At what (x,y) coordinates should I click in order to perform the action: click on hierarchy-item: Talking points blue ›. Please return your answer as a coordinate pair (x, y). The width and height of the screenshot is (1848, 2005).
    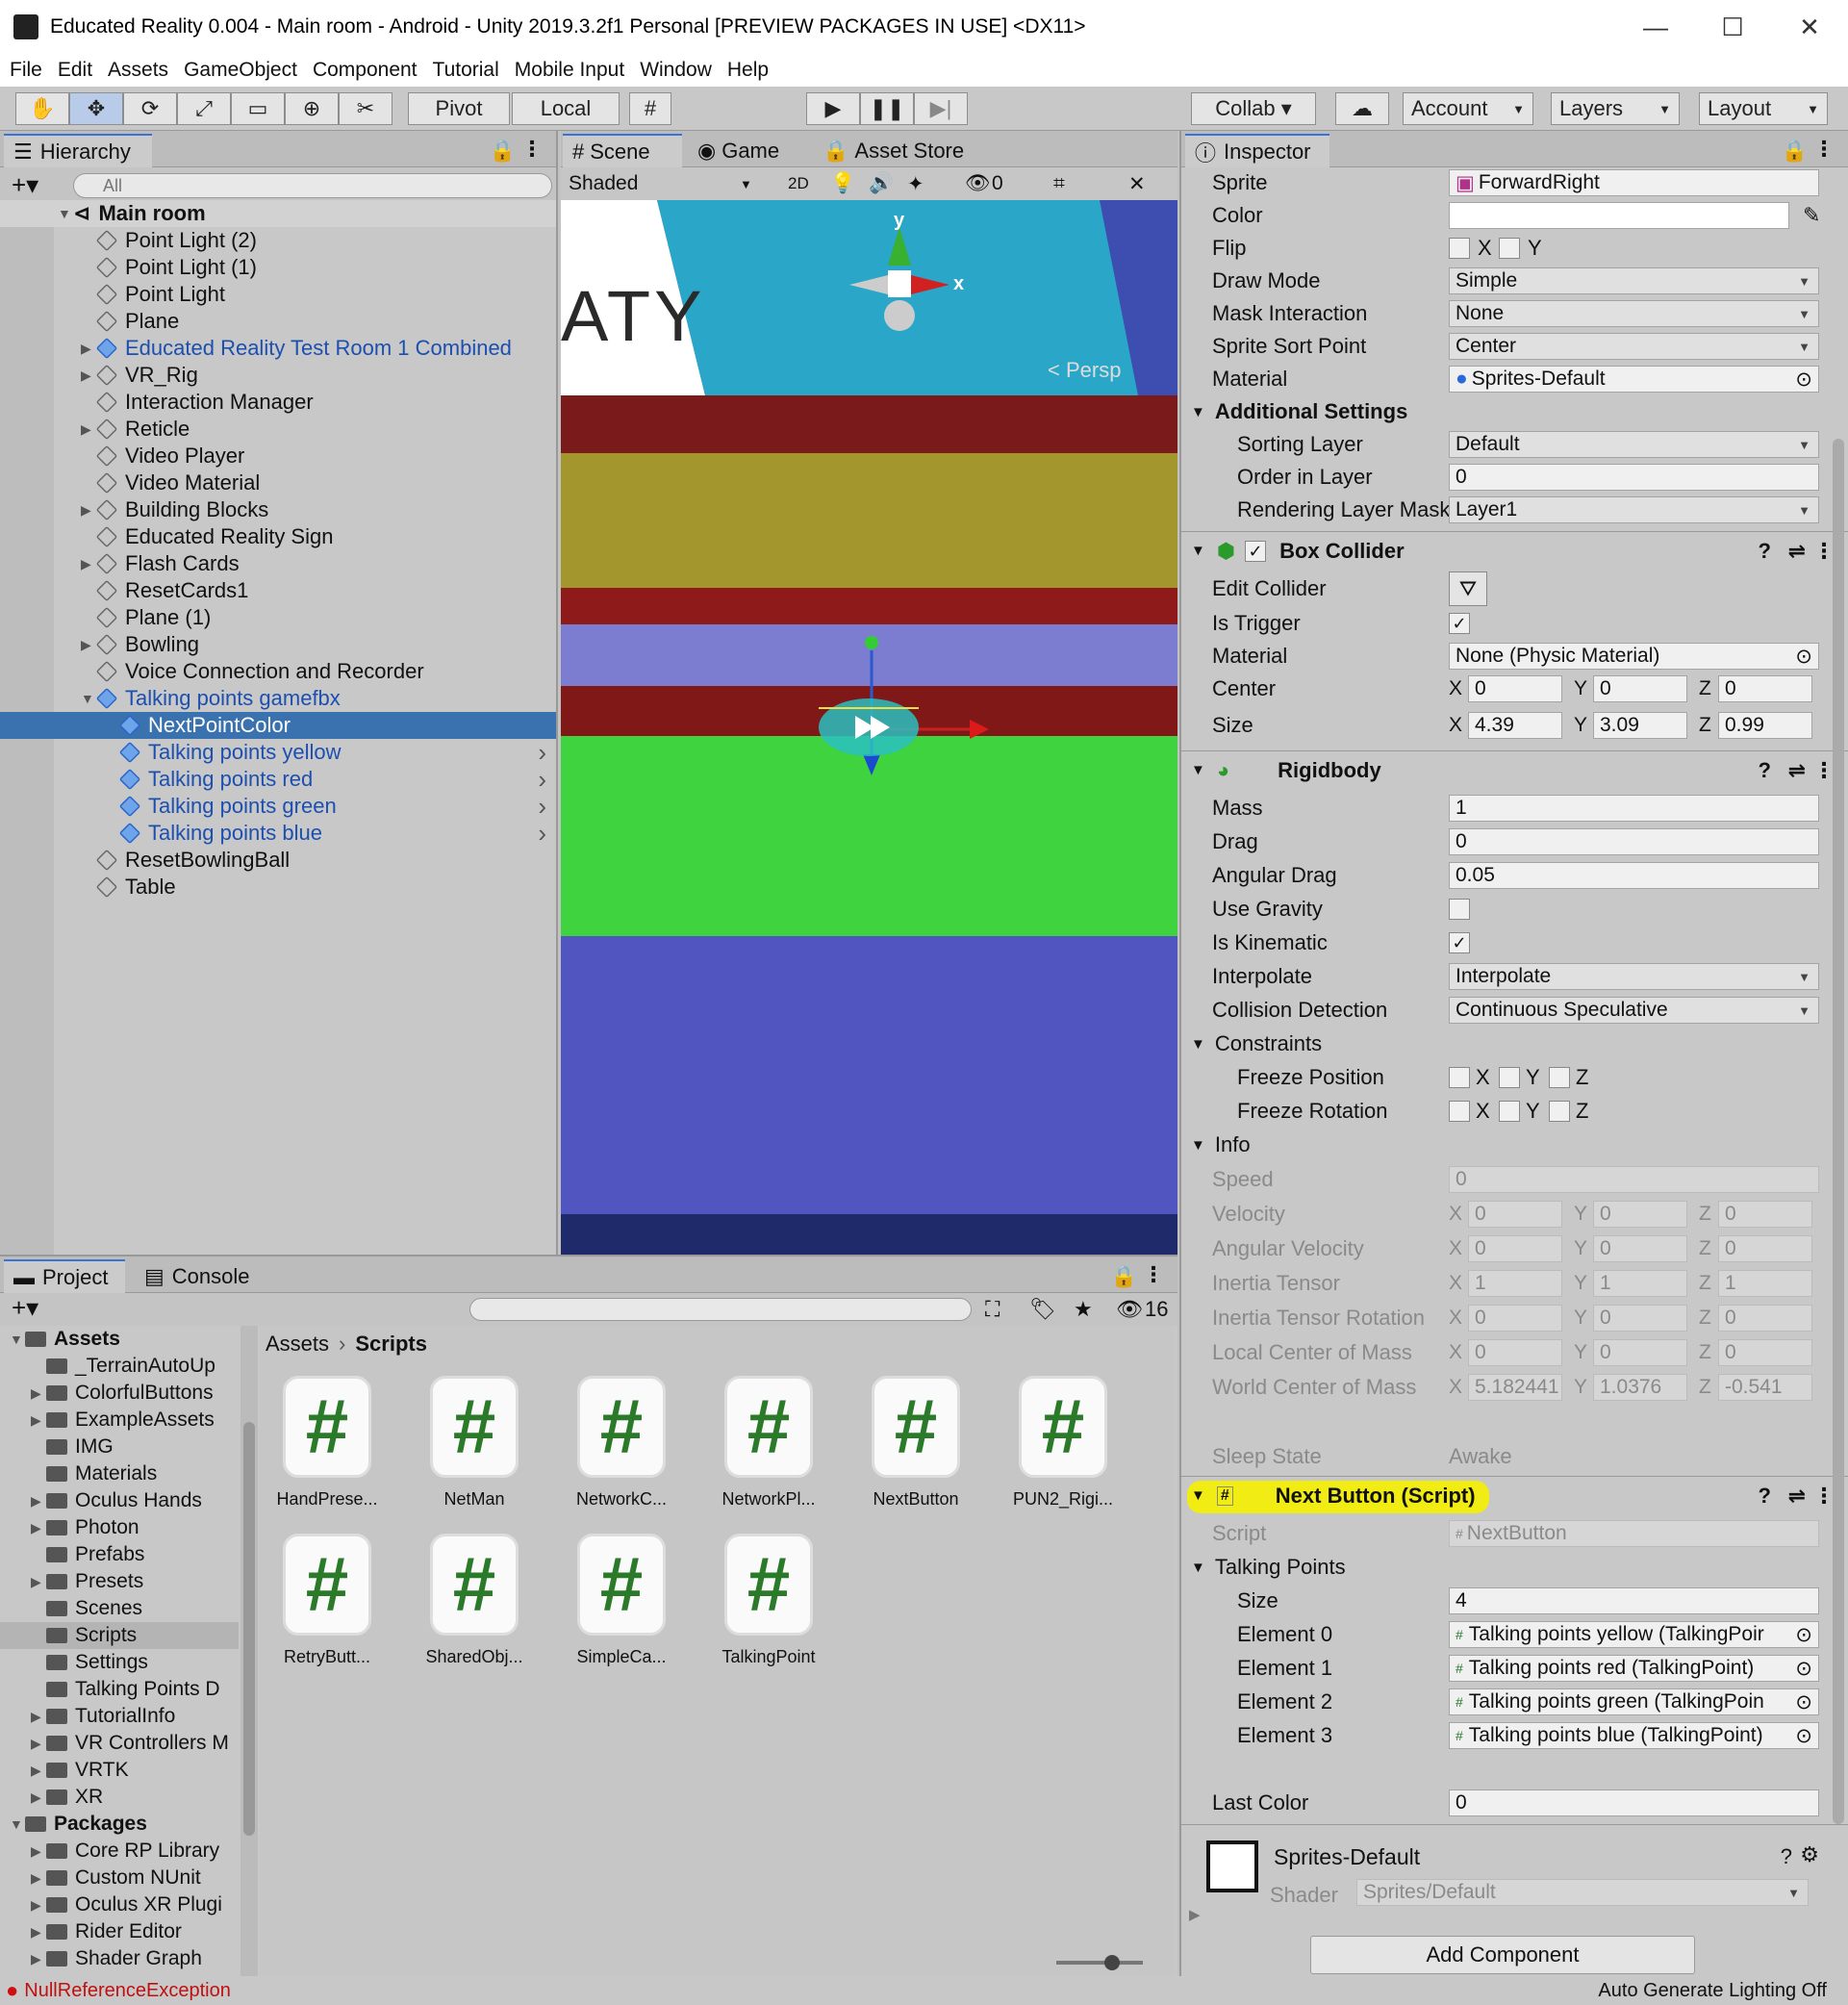
    Looking at the image, I should click on (278, 833).